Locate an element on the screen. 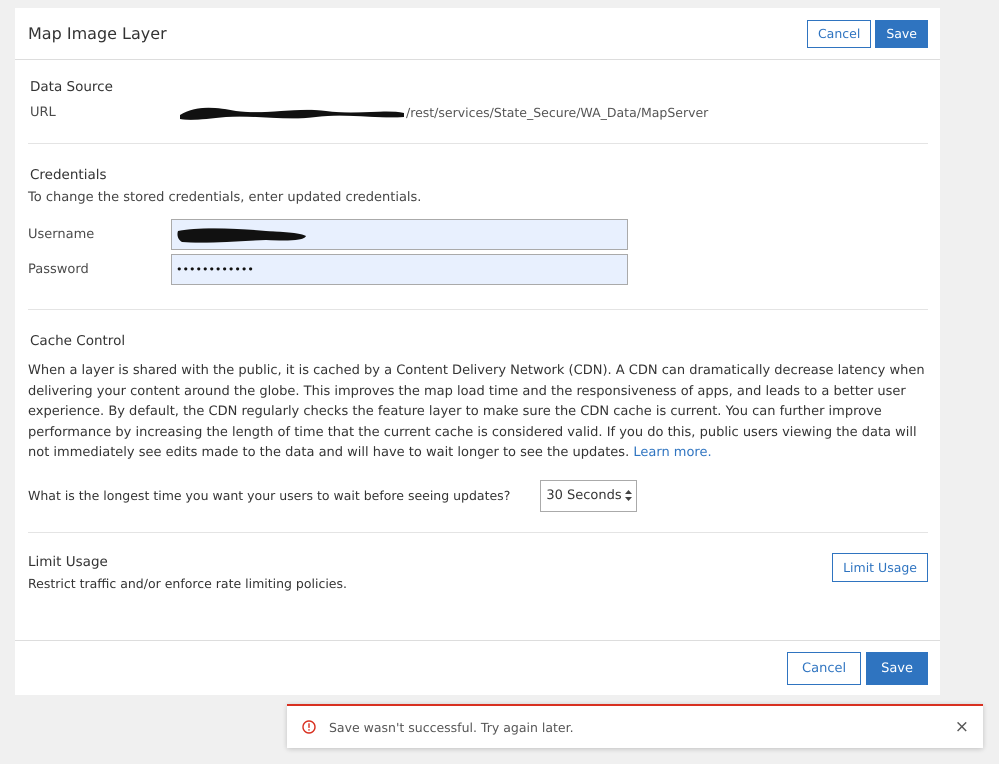 The image size is (999, 764). error-icon is located at coordinates (309, 727).